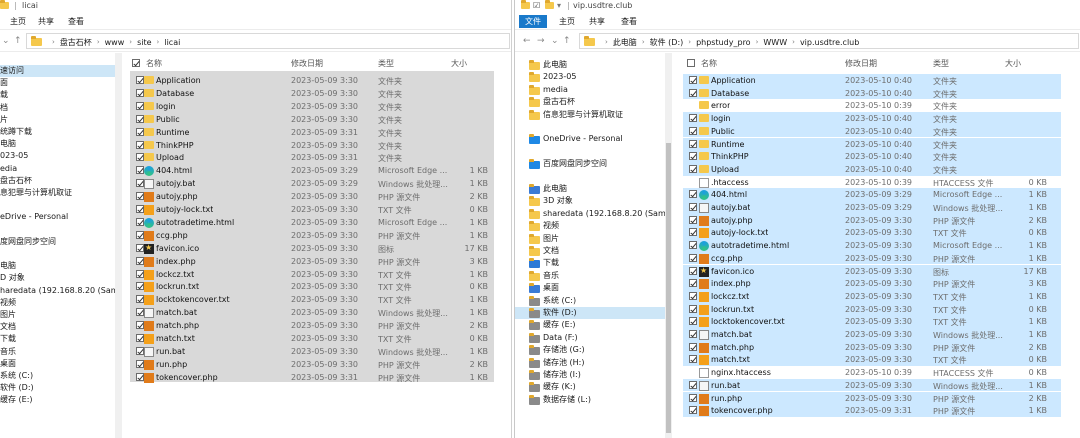 The height and width of the screenshot is (438, 1080). Describe the element at coordinates (60, 315) in the screenshot. I see `nav-item: 图片` at that location.